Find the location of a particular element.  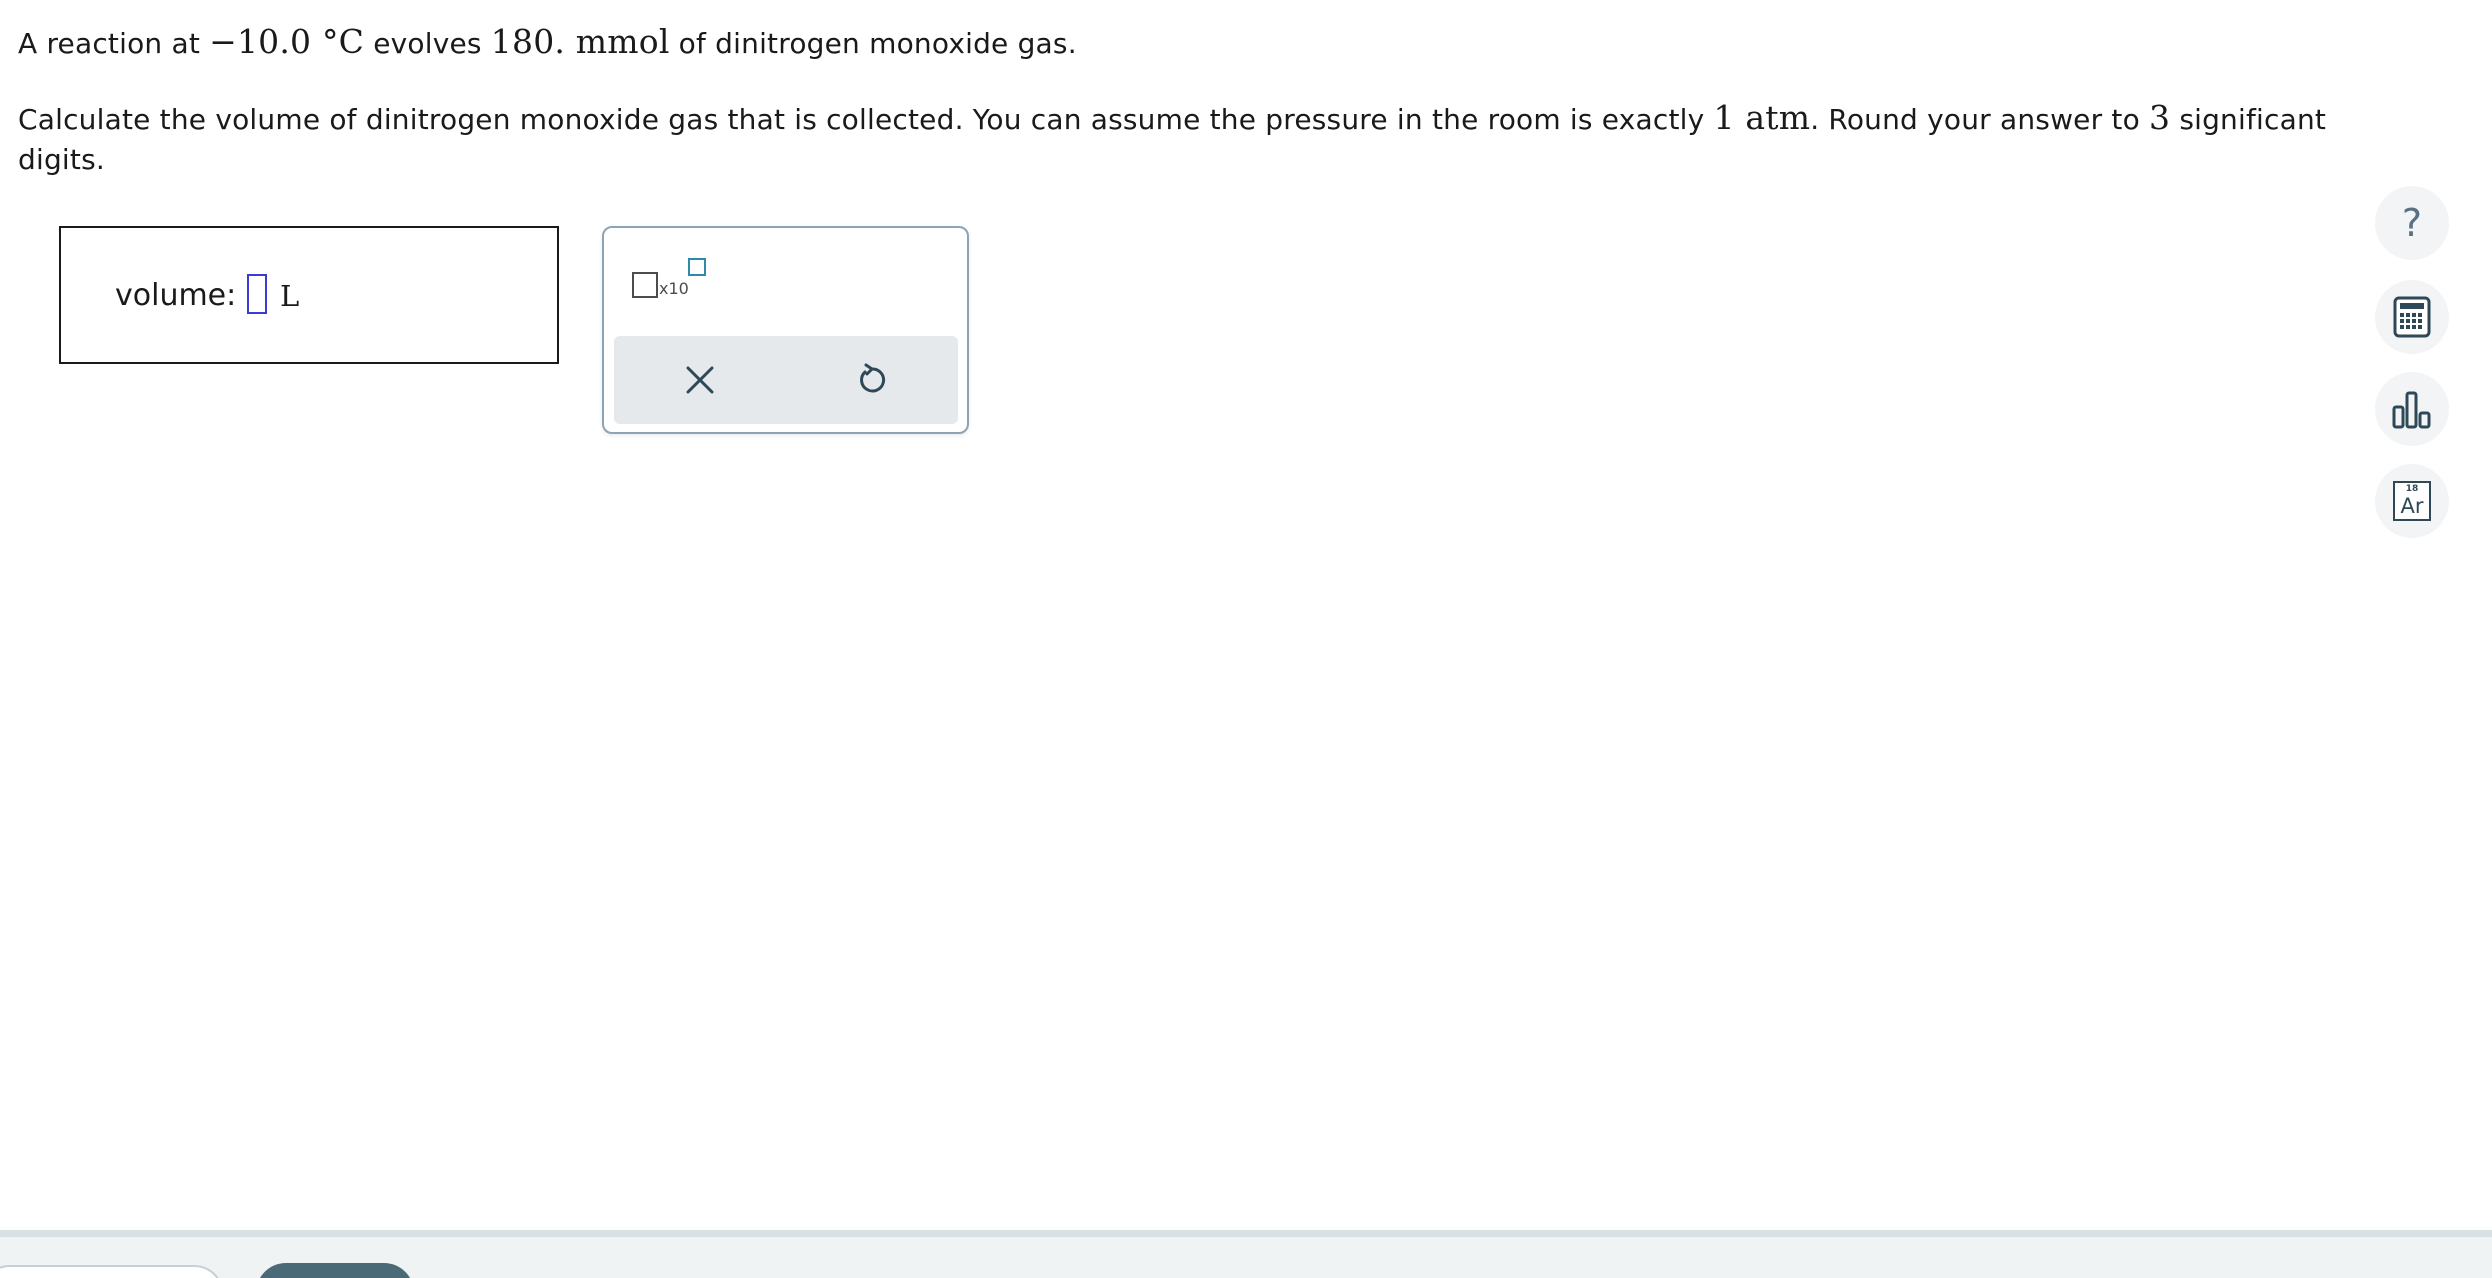

calculator-icon is located at coordinates (2412, 317).